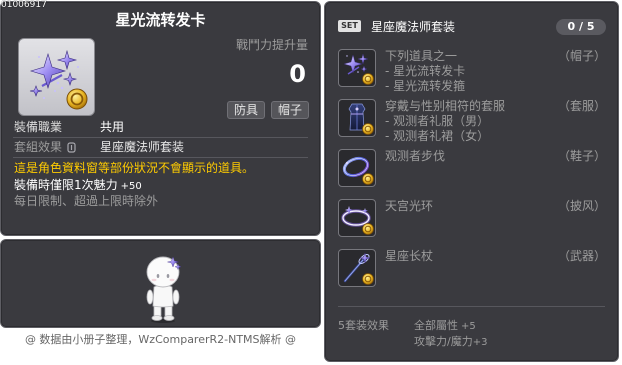 This screenshot has width=622, height=365. I want to click on set-badge: SET, so click(349, 26).